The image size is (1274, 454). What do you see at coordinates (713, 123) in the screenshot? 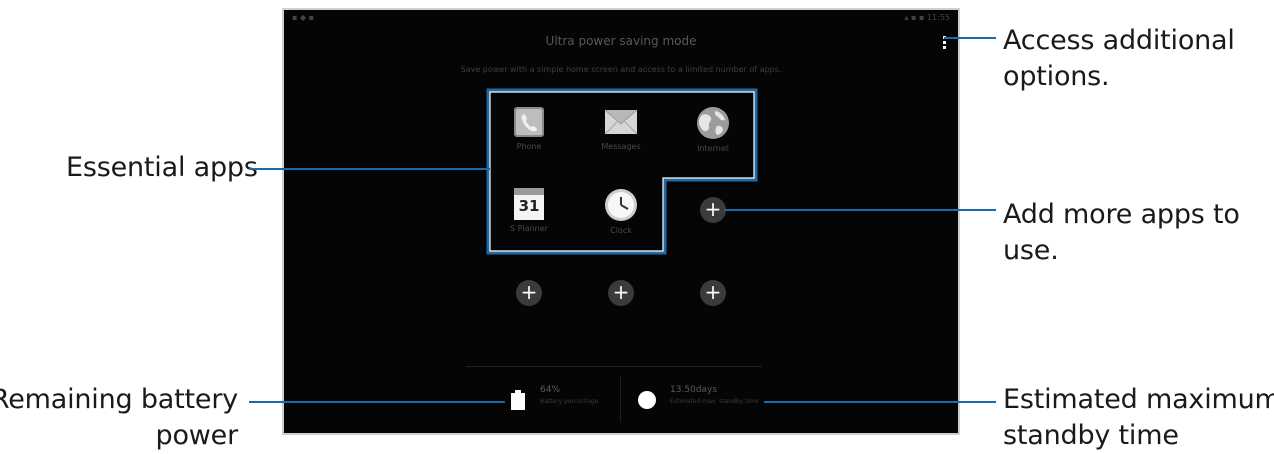
I see `globe-icon` at bounding box center [713, 123].